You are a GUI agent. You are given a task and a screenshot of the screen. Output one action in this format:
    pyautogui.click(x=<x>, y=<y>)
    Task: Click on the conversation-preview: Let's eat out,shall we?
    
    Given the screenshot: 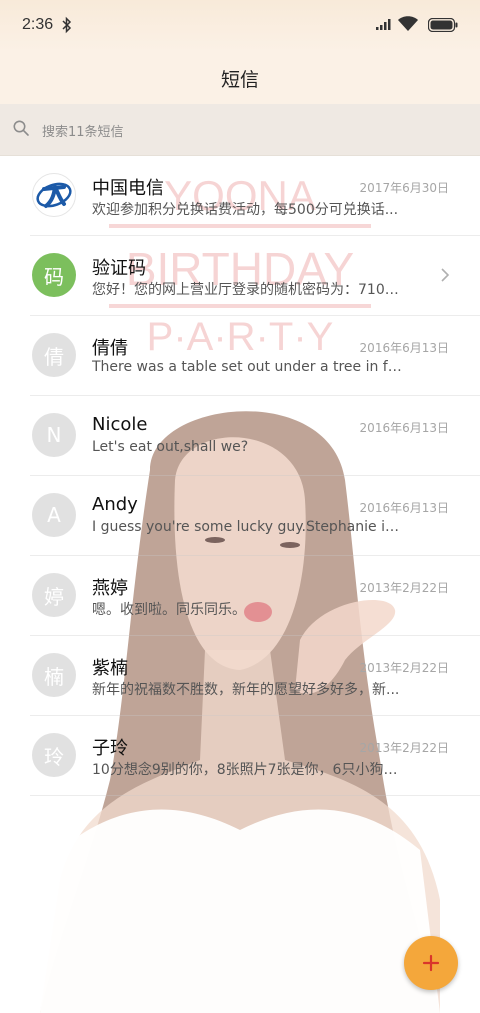 What is the action you would take?
    pyautogui.click(x=170, y=447)
    